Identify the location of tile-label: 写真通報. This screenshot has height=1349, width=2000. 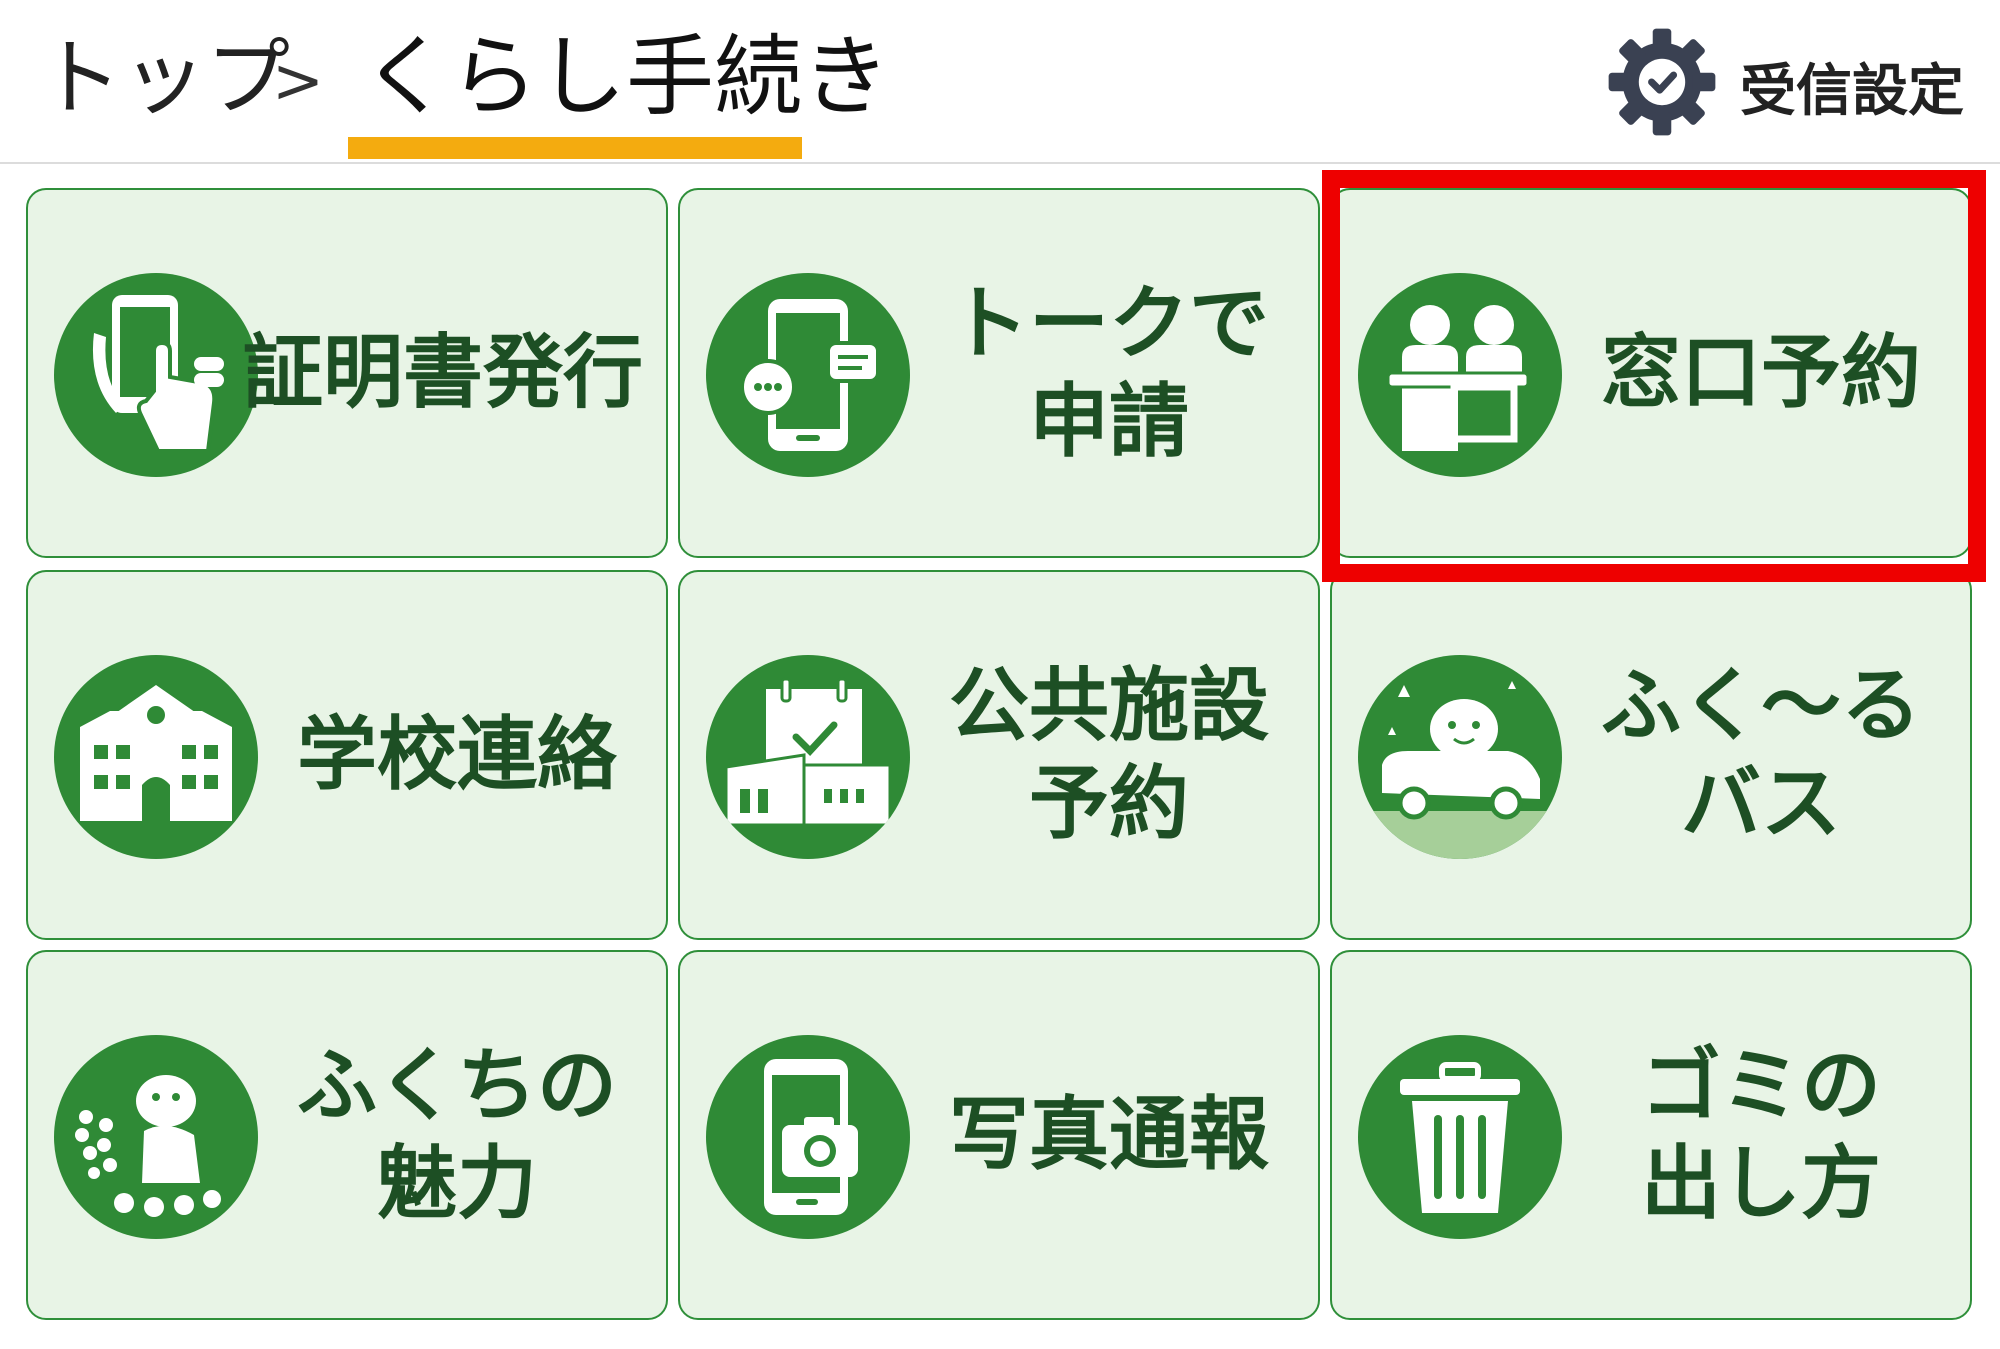
(1109, 1135).